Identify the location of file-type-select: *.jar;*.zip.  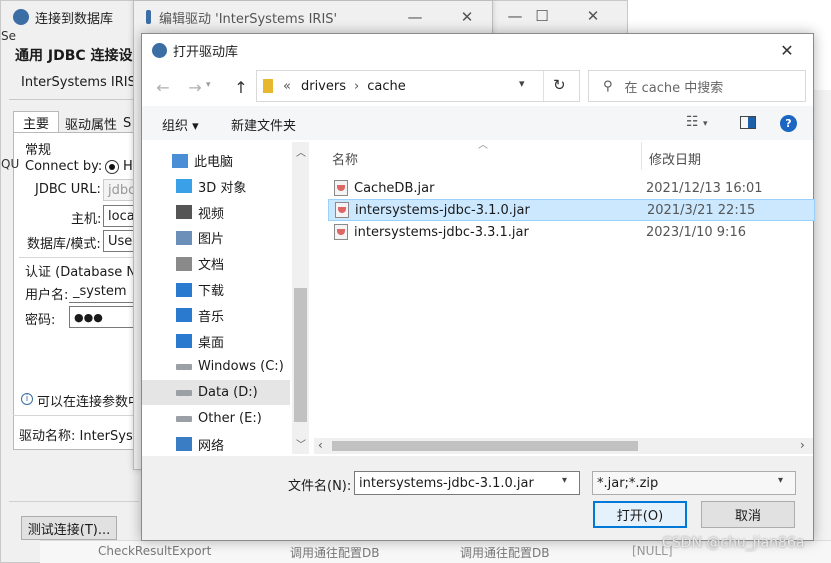
(694, 483).